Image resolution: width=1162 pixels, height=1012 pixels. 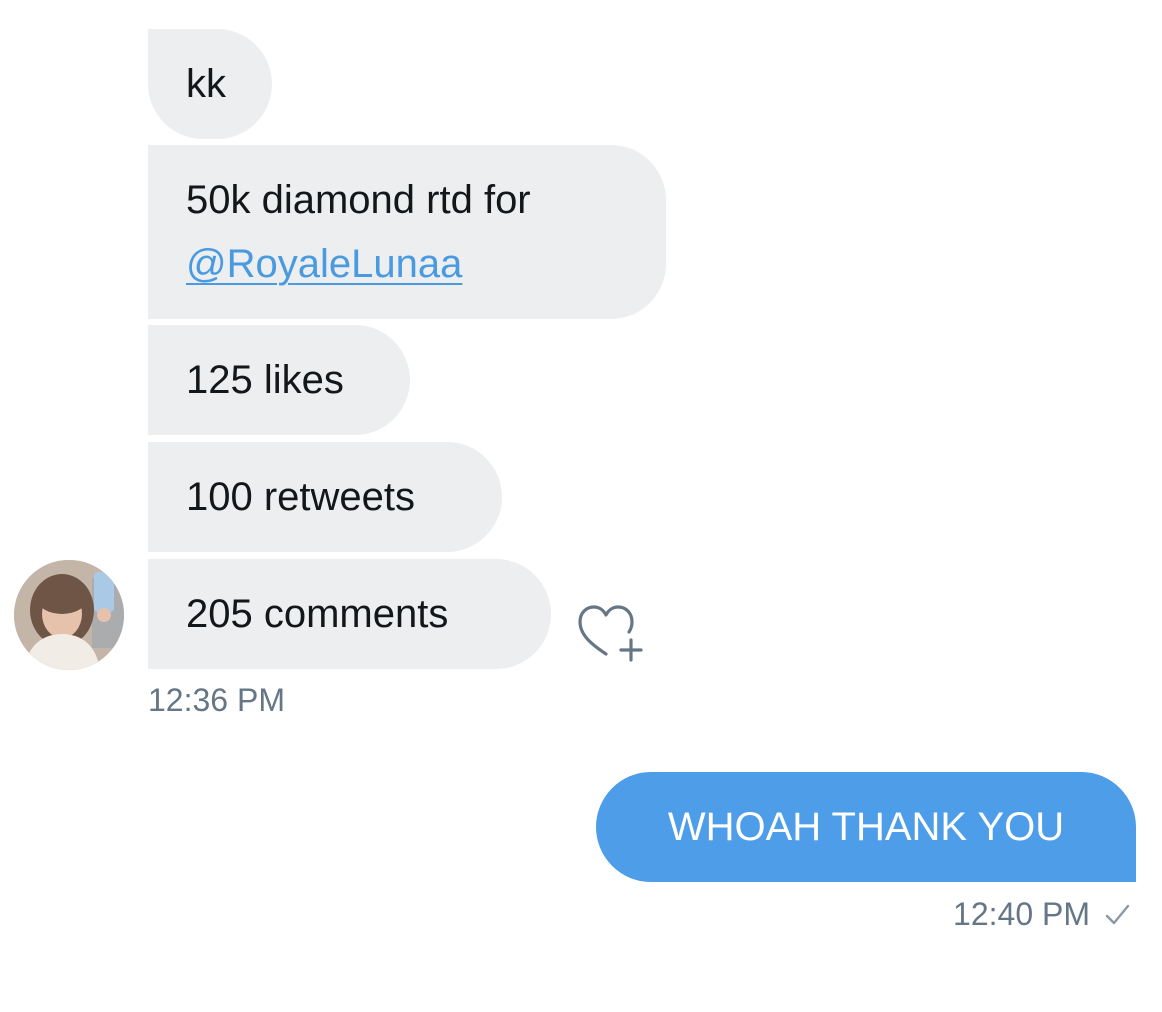 What do you see at coordinates (301, 497) in the screenshot?
I see `message-text: 100 retweets` at bounding box center [301, 497].